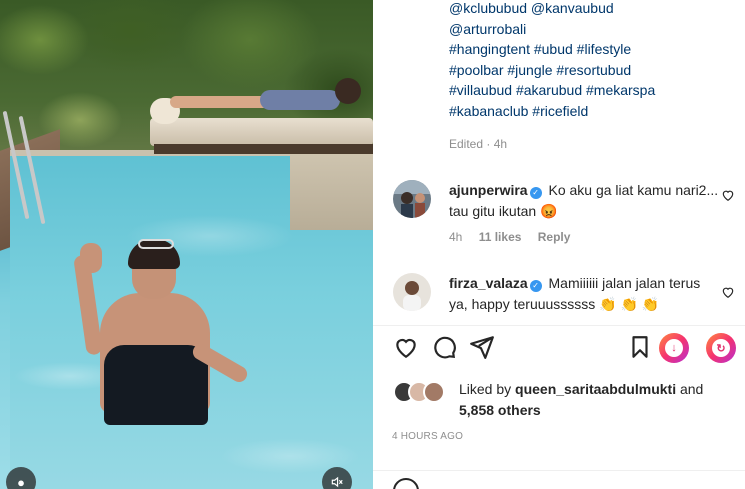 This screenshot has height=489, width=745. Describe the element at coordinates (594, 9) in the screenshot. I see `caption-line: @kclububud @kanvaubud` at that location.